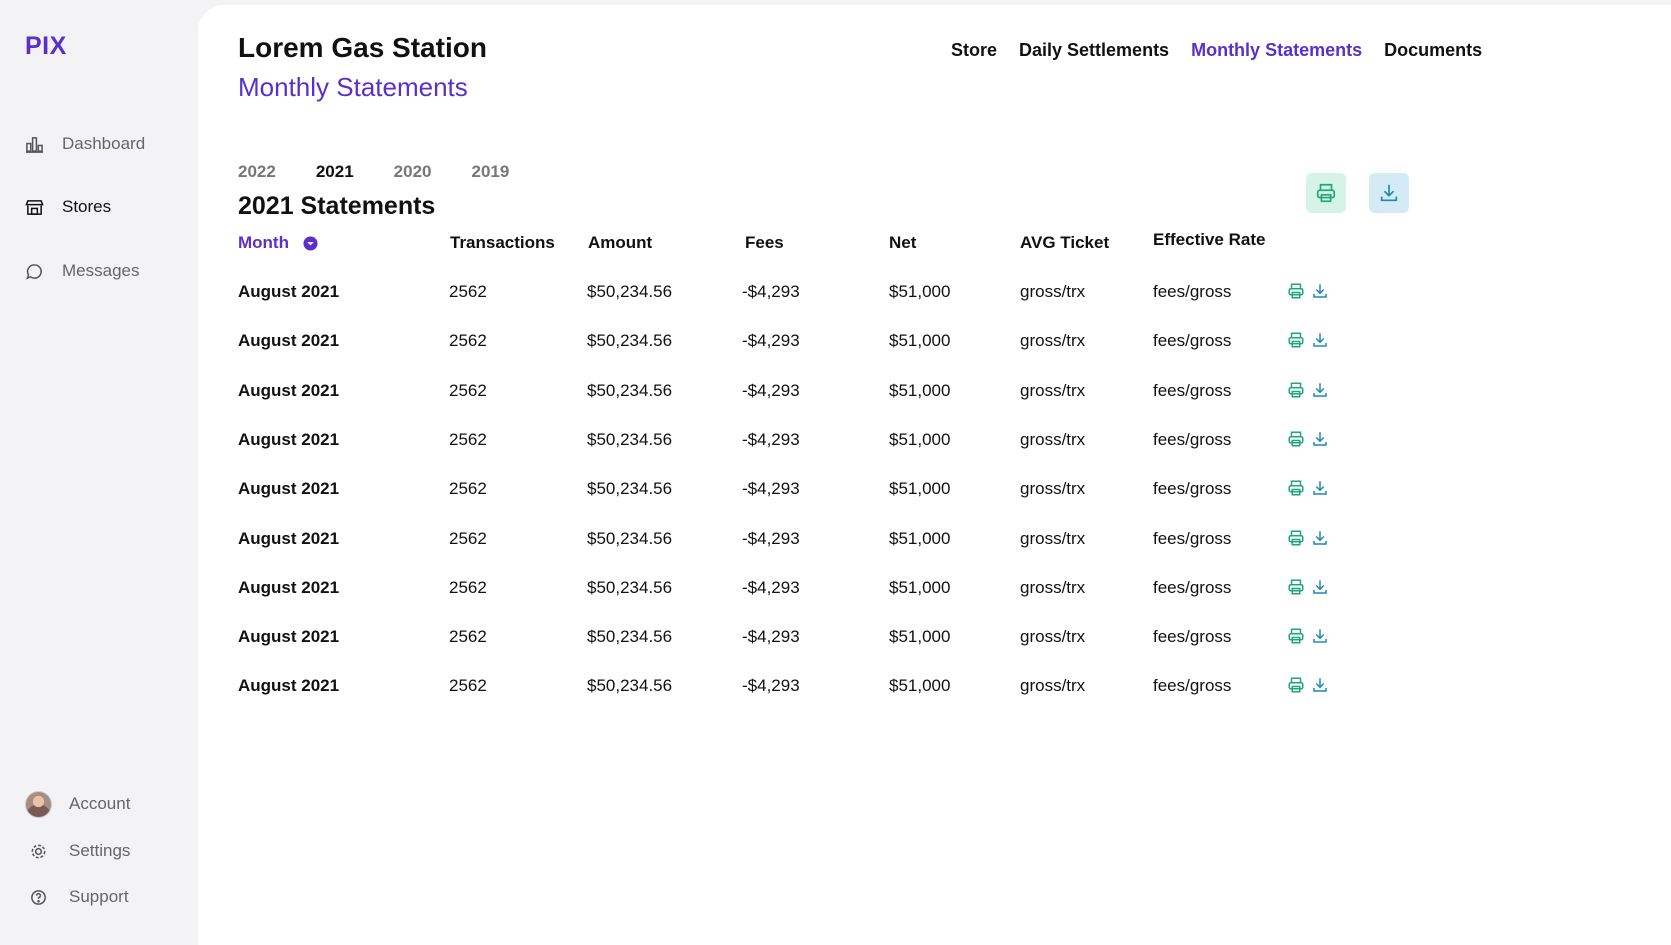 The height and width of the screenshot is (945, 1671). Describe the element at coordinates (490, 172) in the screenshot. I see `year-tab-2019: 2019` at that location.